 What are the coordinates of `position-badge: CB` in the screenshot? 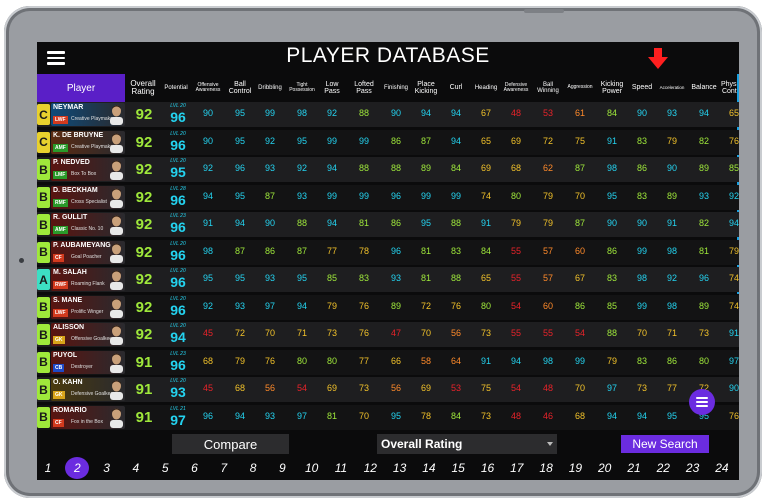 It's located at (59, 367).